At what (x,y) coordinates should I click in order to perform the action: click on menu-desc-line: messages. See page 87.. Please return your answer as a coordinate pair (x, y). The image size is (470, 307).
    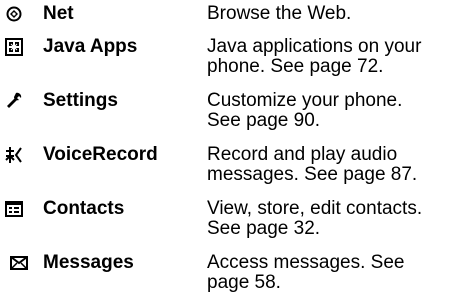
    Looking at the image, I should click on (312, 174).